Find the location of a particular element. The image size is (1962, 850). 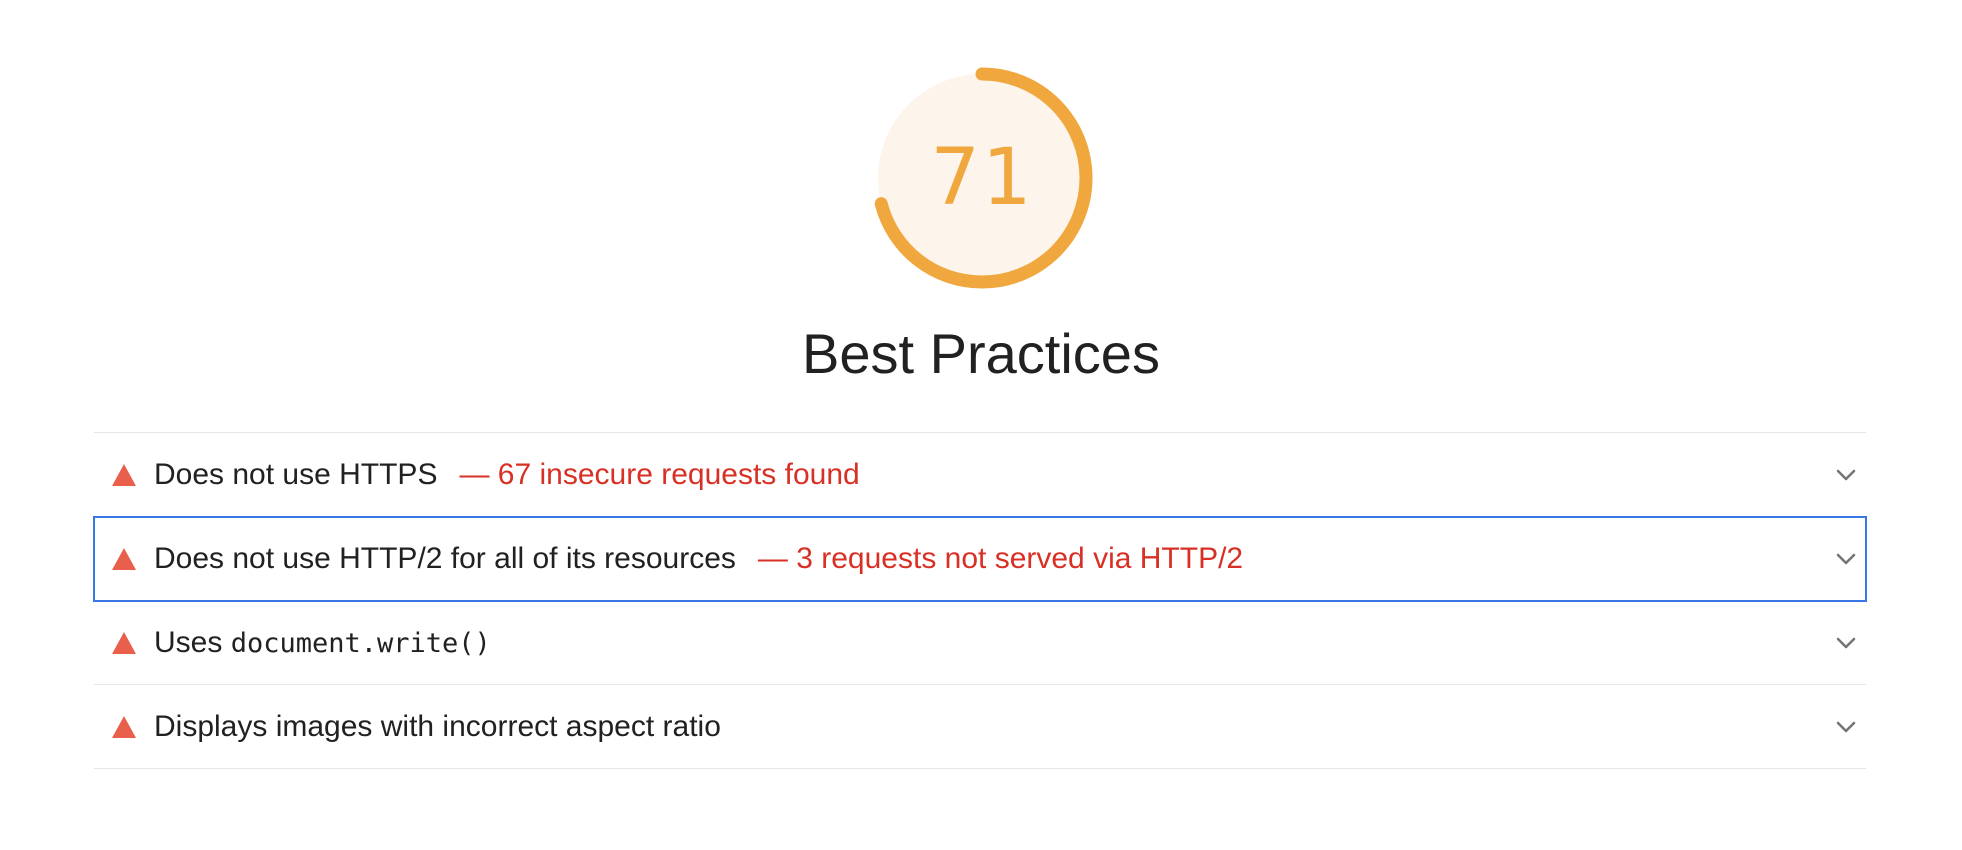

score-gauge: 71 is located at coordinates (982, 178).